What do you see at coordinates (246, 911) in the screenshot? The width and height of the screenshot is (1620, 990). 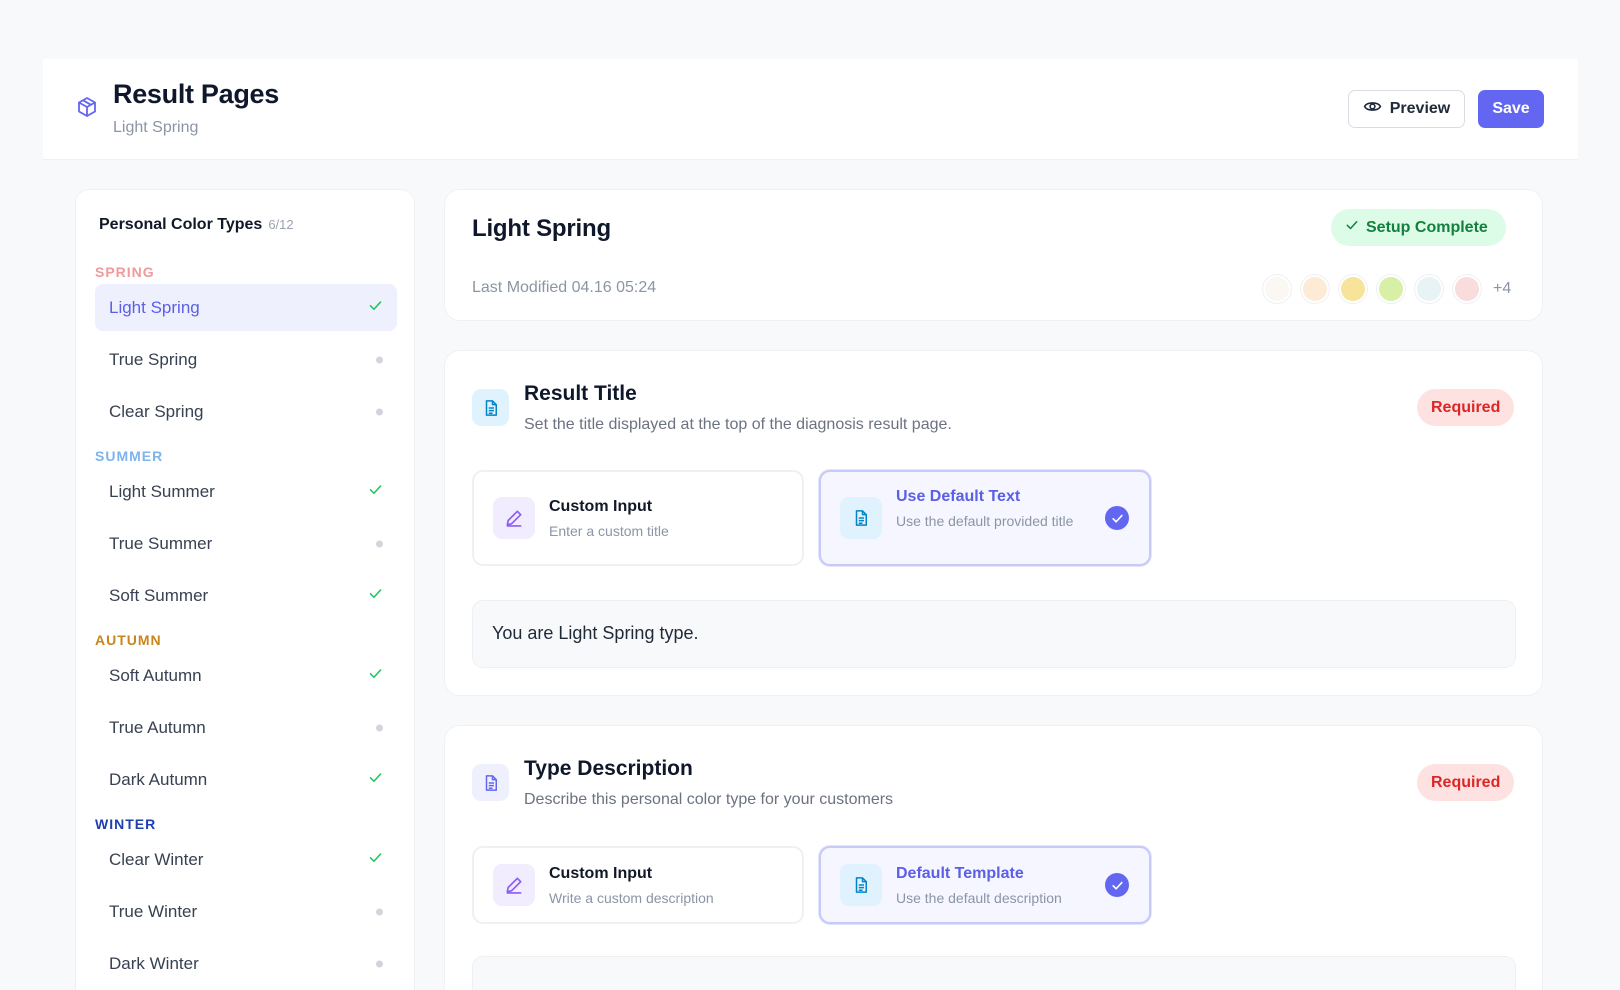 I see `sidebar-item-true-winter: True Winter` at bounding box center [246, 911].